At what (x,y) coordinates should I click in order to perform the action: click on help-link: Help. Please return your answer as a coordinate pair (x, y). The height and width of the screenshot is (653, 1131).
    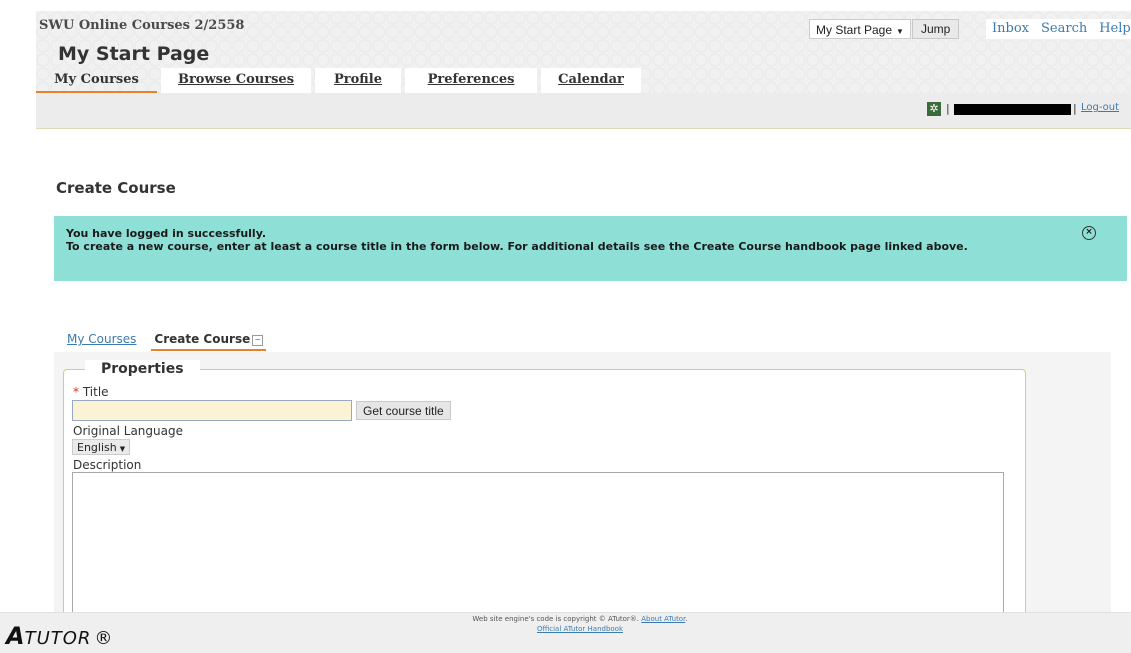
    Looking at the image, I should click on (1112, 29).